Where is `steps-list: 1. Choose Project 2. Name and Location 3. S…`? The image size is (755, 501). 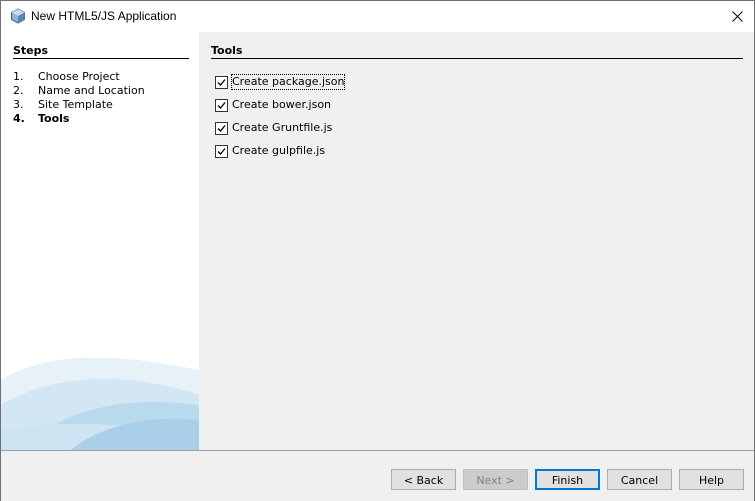 steps-list: 1. Choose Project 2. Name and Location 3. S… is located at coordinates (79, 98).